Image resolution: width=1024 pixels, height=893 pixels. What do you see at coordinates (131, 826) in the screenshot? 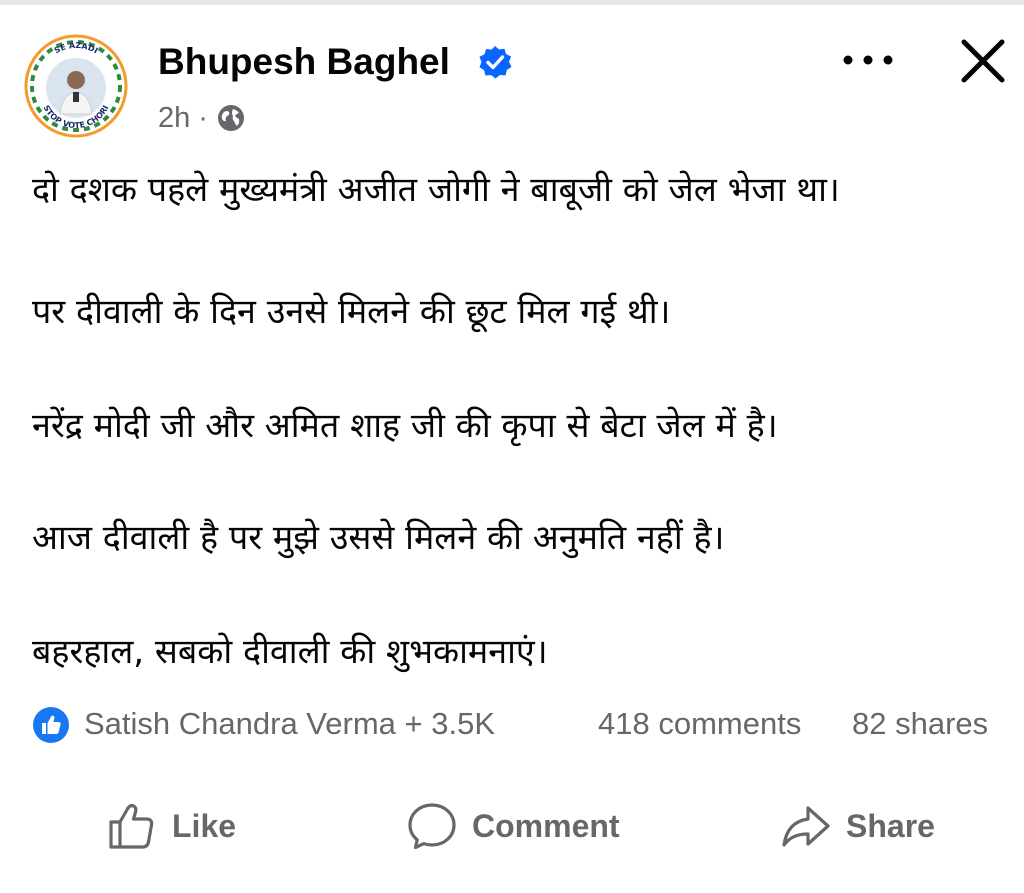
I see `thumbs-up-icon` at bounding box center [131, 826].